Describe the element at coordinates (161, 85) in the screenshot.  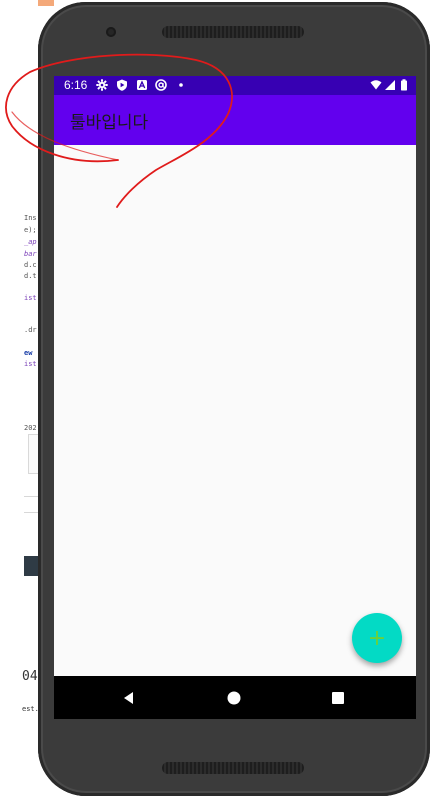
I see `at-sign-icon` at that location.